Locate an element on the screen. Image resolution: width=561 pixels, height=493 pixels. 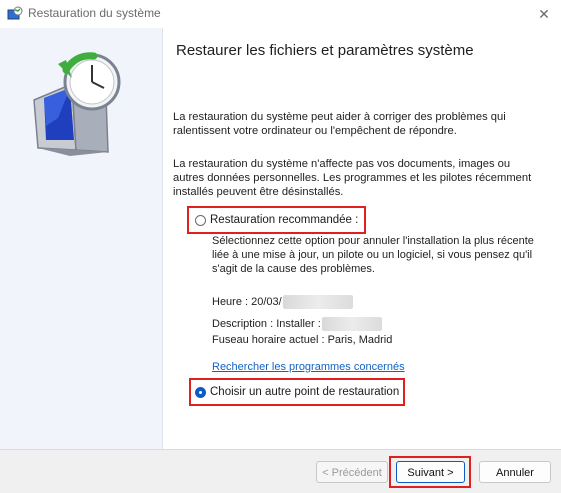
next-button: Suivant > is located at coordinates (430, 472).